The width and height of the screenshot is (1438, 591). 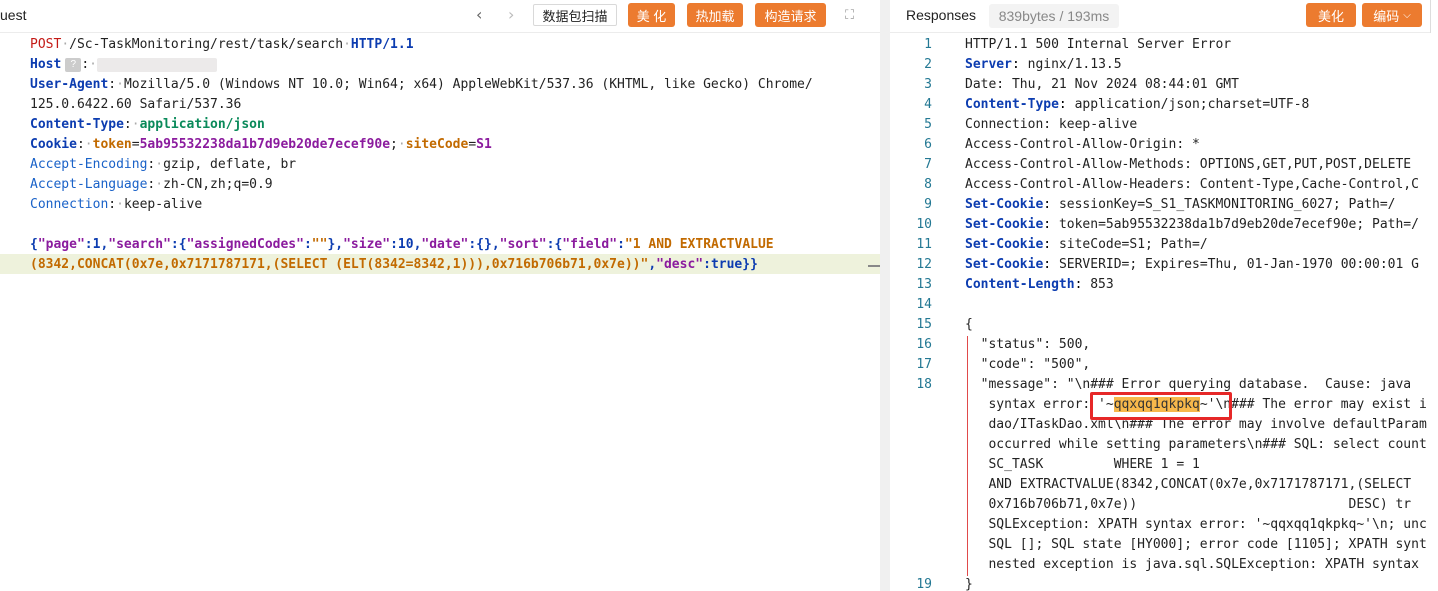 I want to click on line-number: 11, so click(x=924, y=244).